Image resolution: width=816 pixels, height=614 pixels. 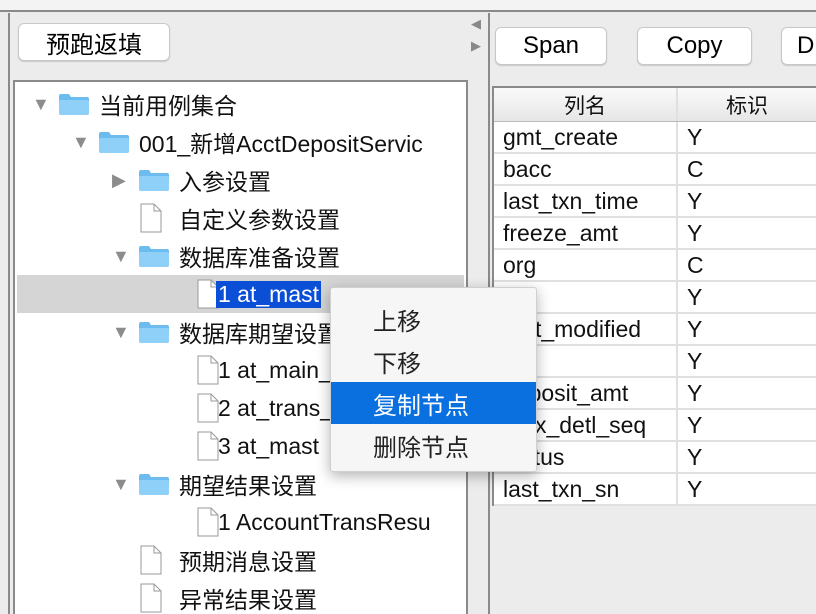 What do you see at coordinates (747, 104) in the screenshot?
I see `header-flag: 标识` at bounding box center [747, 104].